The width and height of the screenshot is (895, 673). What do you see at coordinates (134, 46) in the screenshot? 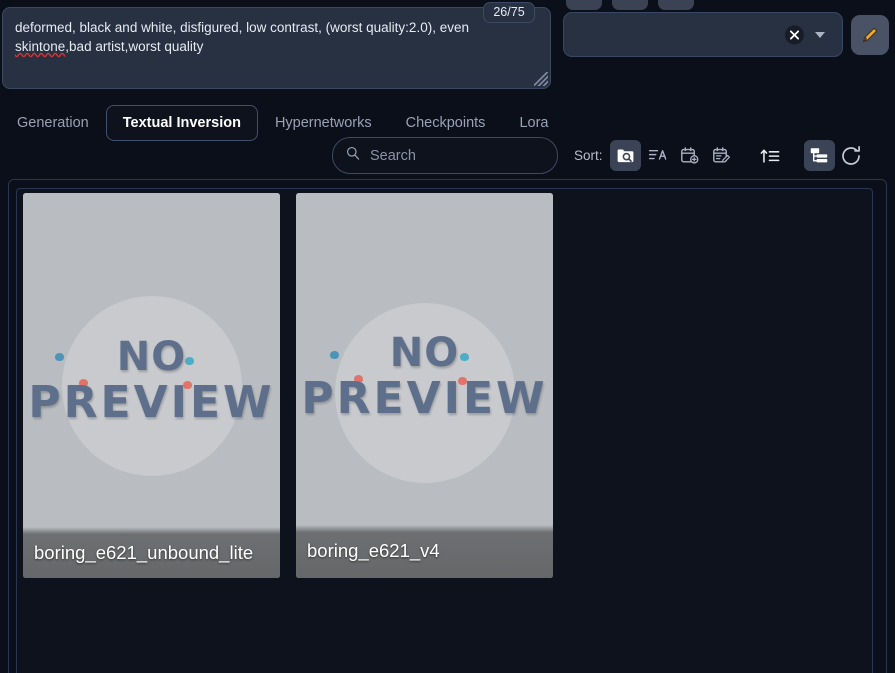
I see `negative-prompt-text-tail: ,bad artist,worst quality` at bounding box center [134, 46].